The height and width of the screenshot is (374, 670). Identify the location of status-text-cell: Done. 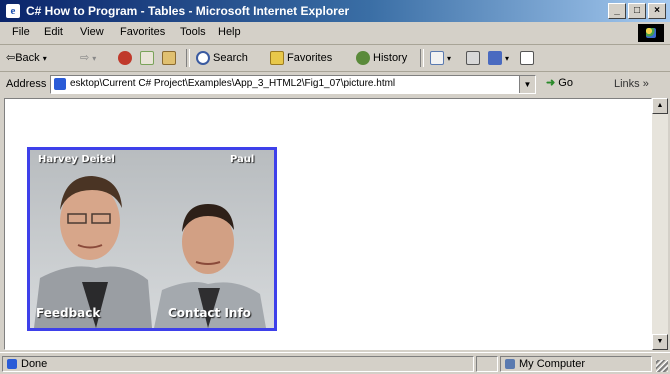
(238, 364).